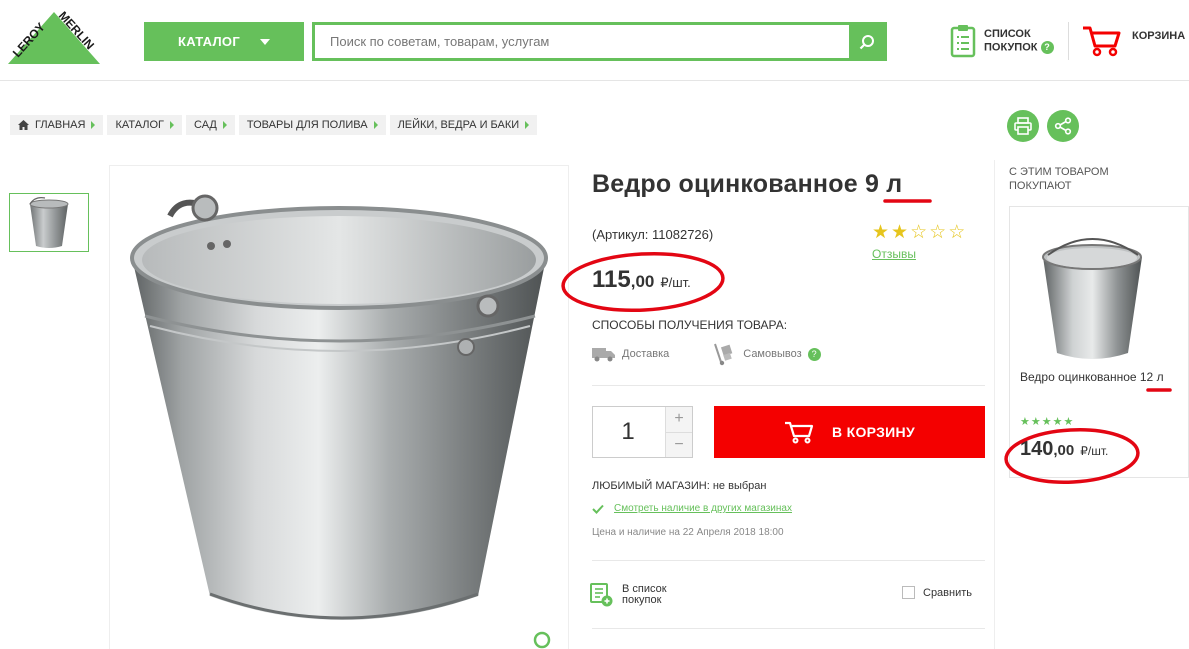 Image resolution: width=1189 pixels, height=649 pixels. What do you see at coordinates (706, 354) in the screenshot?
I see `delivery-options: Доставка Самовывоз ?` at bounding box center [706, 354].